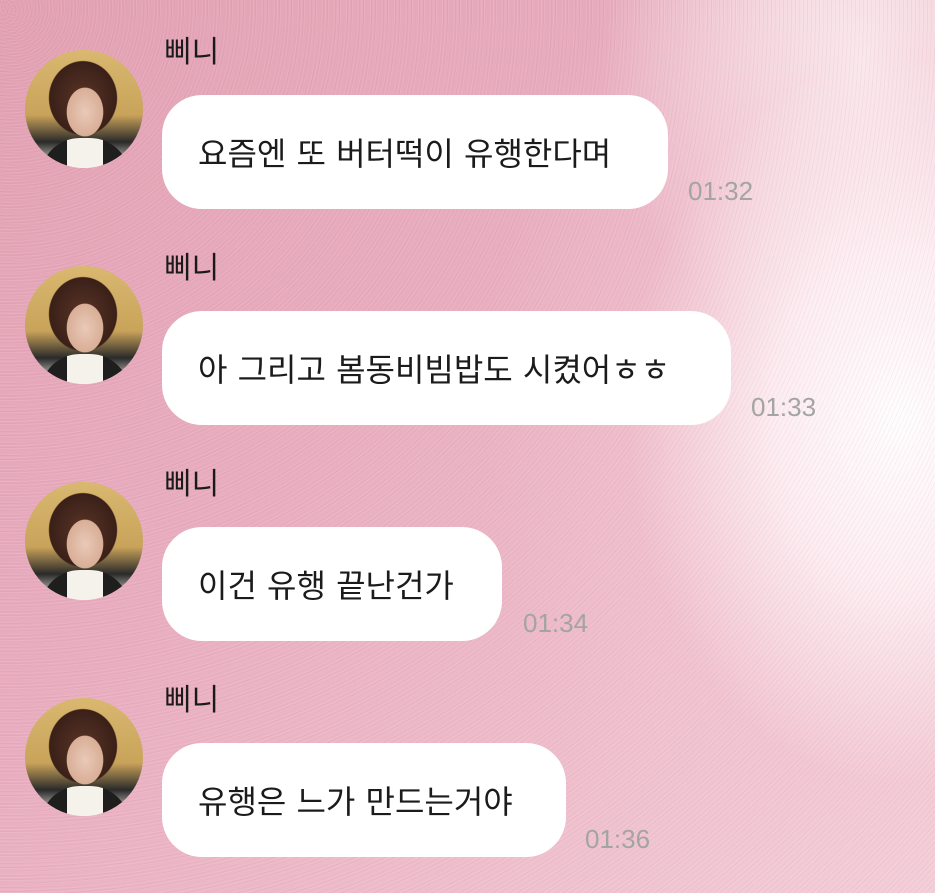  What do you see at coordinates (721, 191) in the screenshot?
I see `message-time: 01:32` at bounding box center [721, 191].